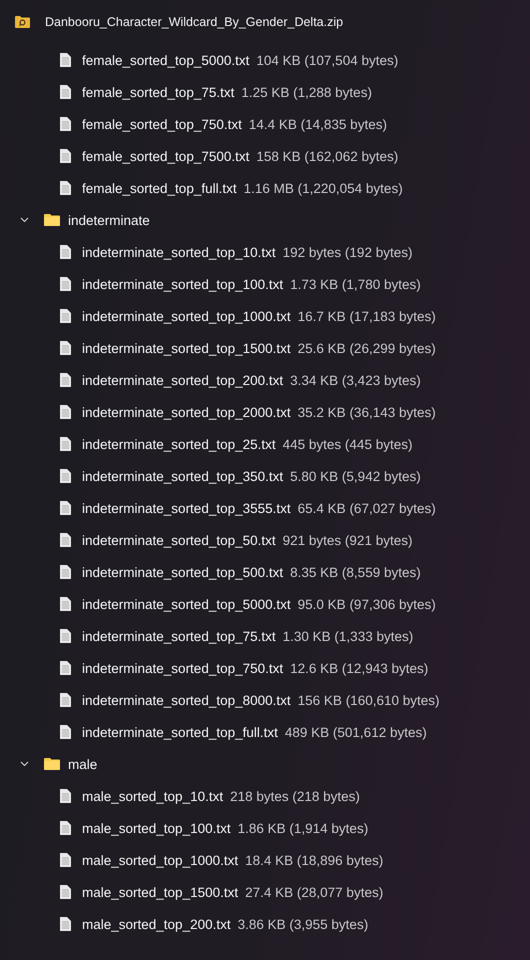 The width and height of the screenshot is (530, 960). I want to click on file-row: female_sorted_top_5000.txt 104 KB (107,504 bytes), so click(265, 60).